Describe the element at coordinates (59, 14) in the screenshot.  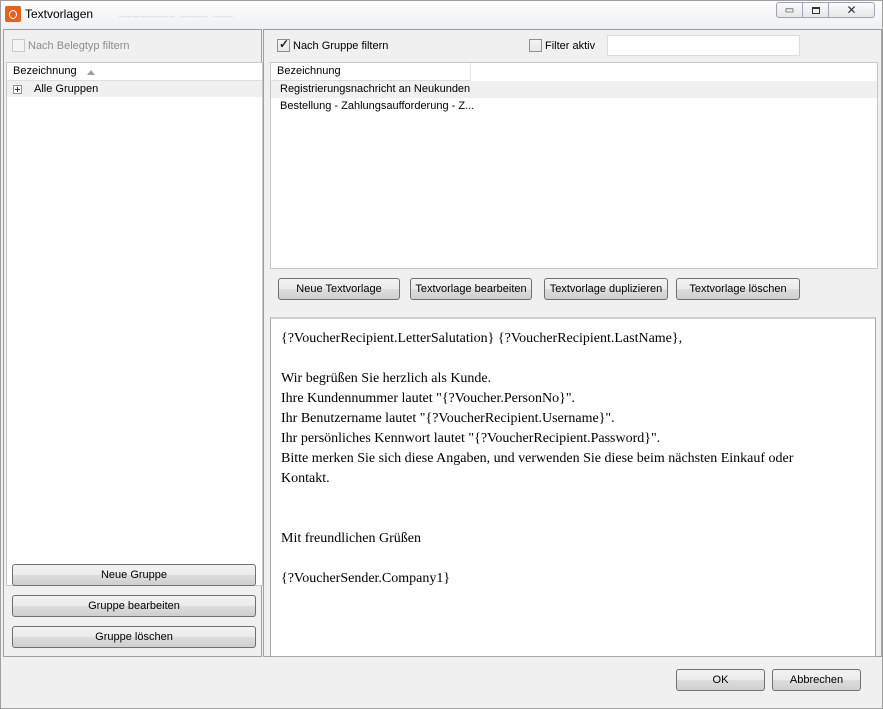
I see `window-title: Textvorlagen` at that location.